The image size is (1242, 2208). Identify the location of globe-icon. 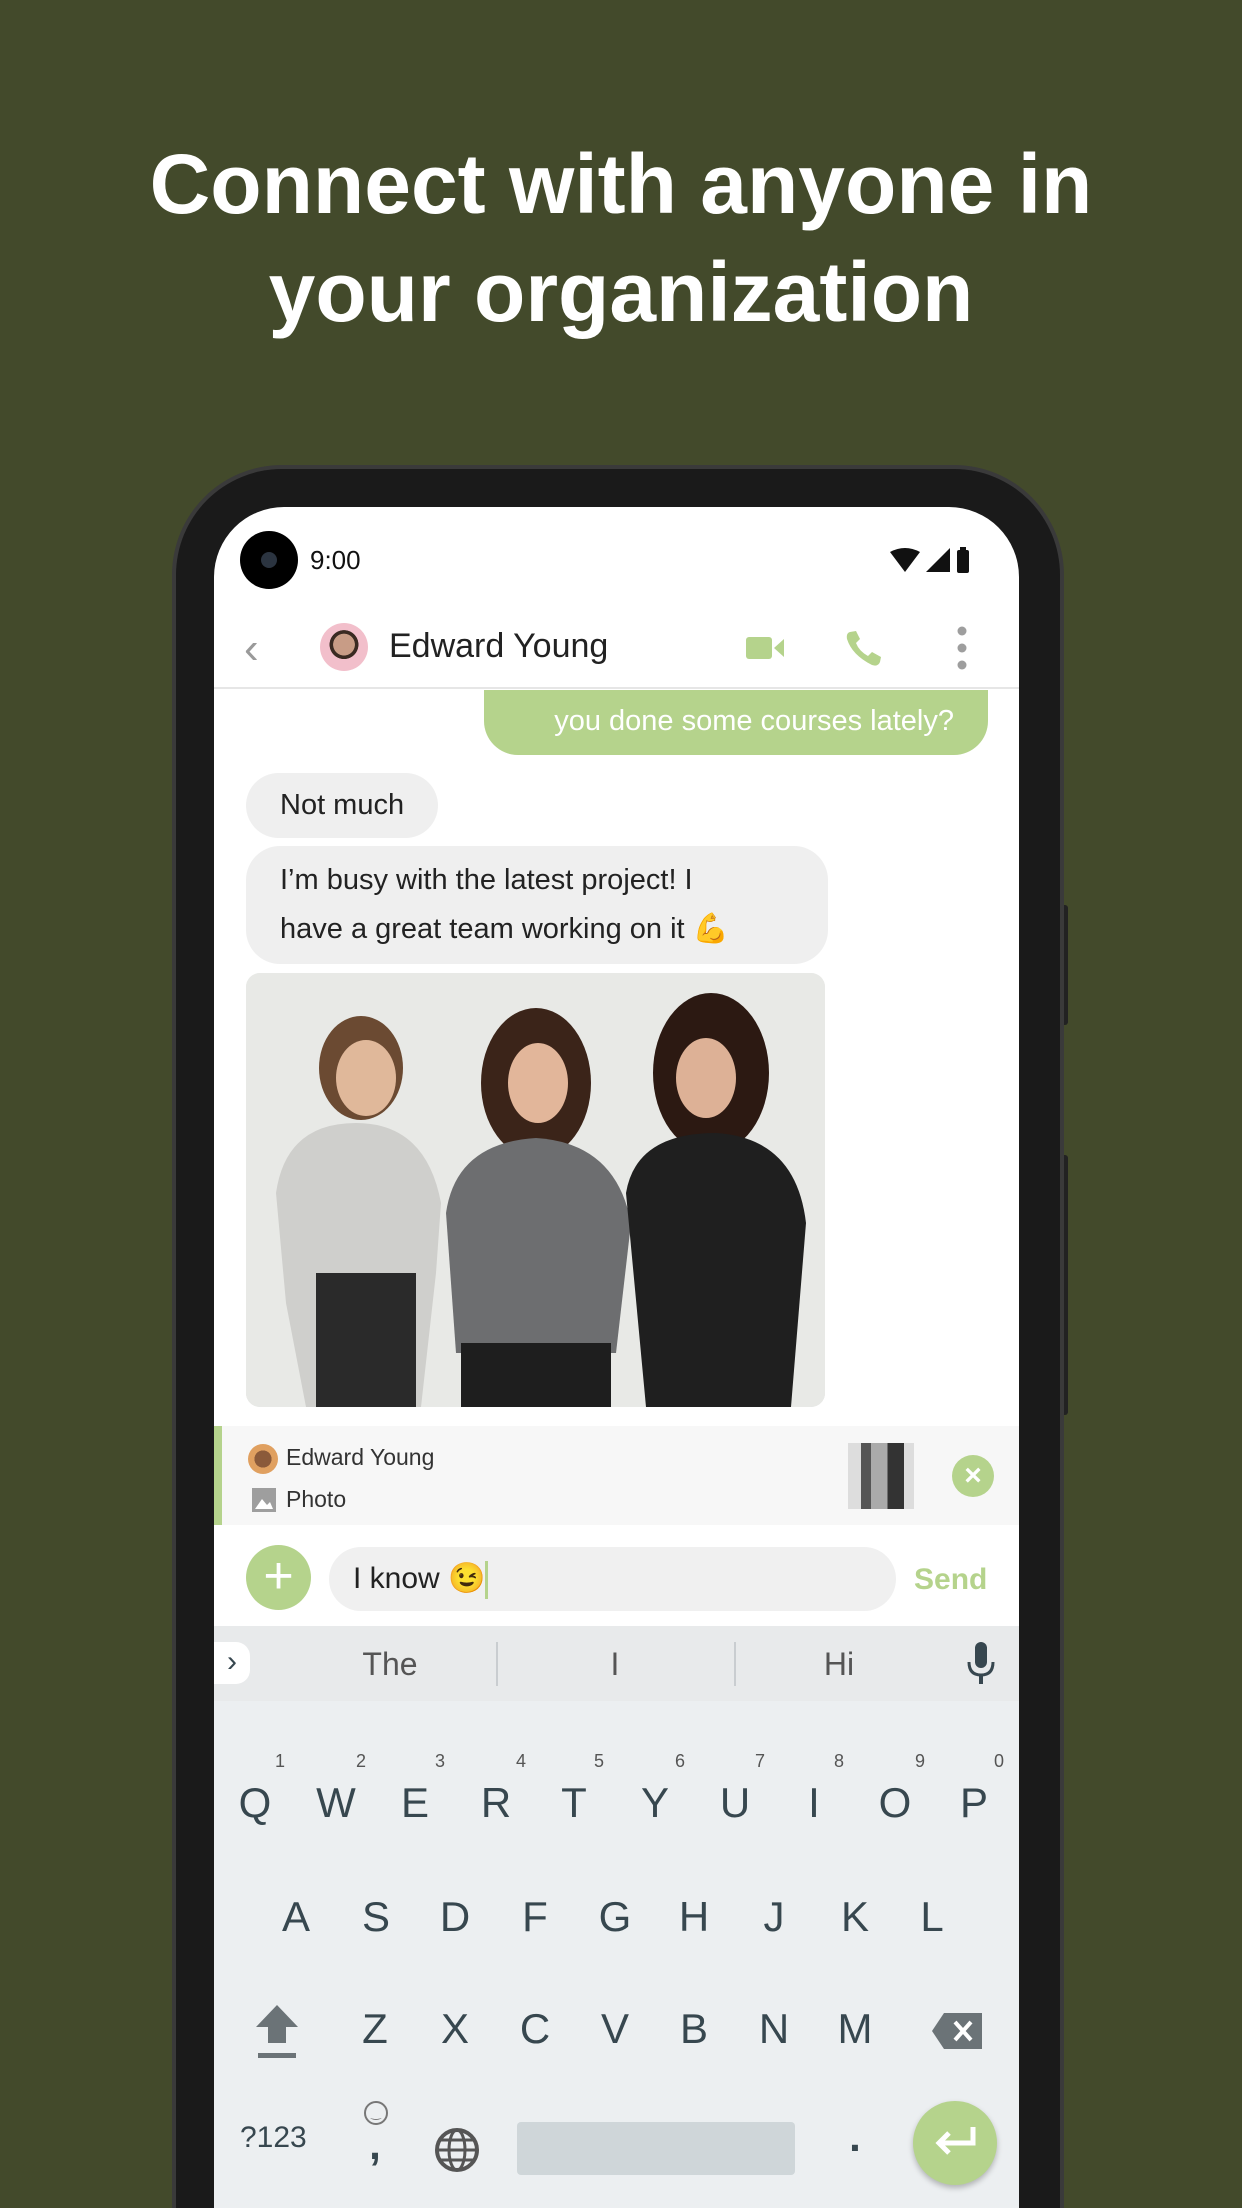
(457, 2150).